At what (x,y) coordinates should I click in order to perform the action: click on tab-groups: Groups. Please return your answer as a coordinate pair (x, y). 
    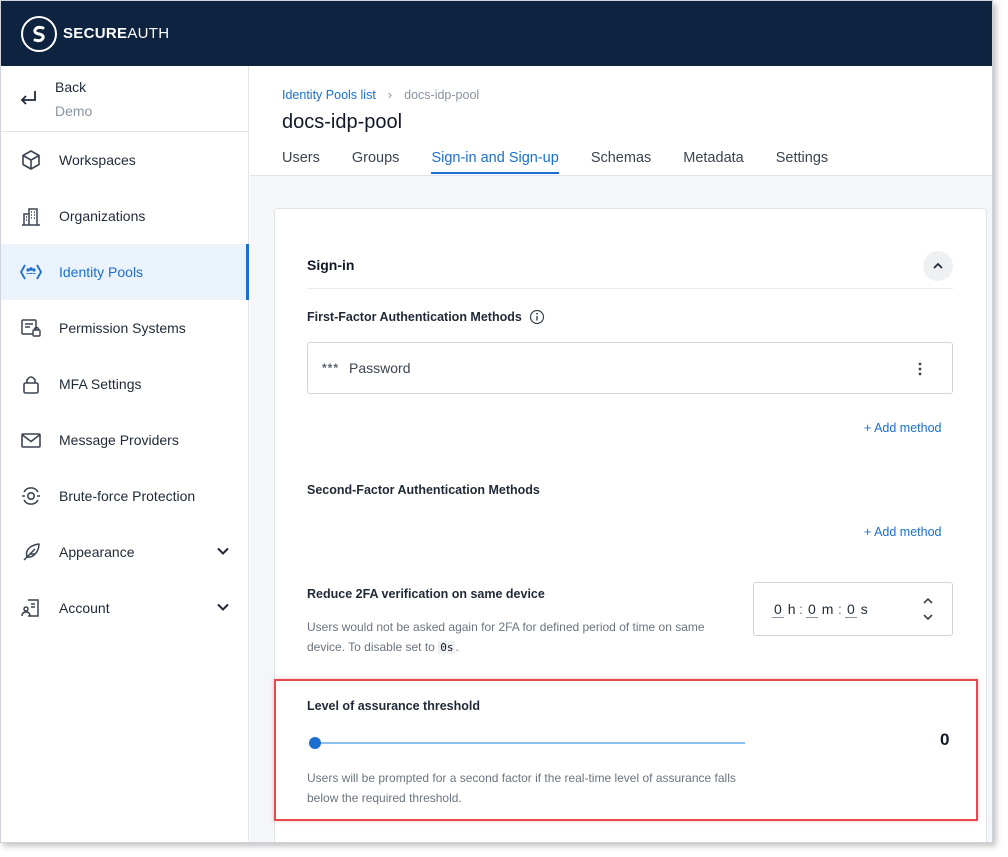
    Looking at the image, I should click on (376, 162).